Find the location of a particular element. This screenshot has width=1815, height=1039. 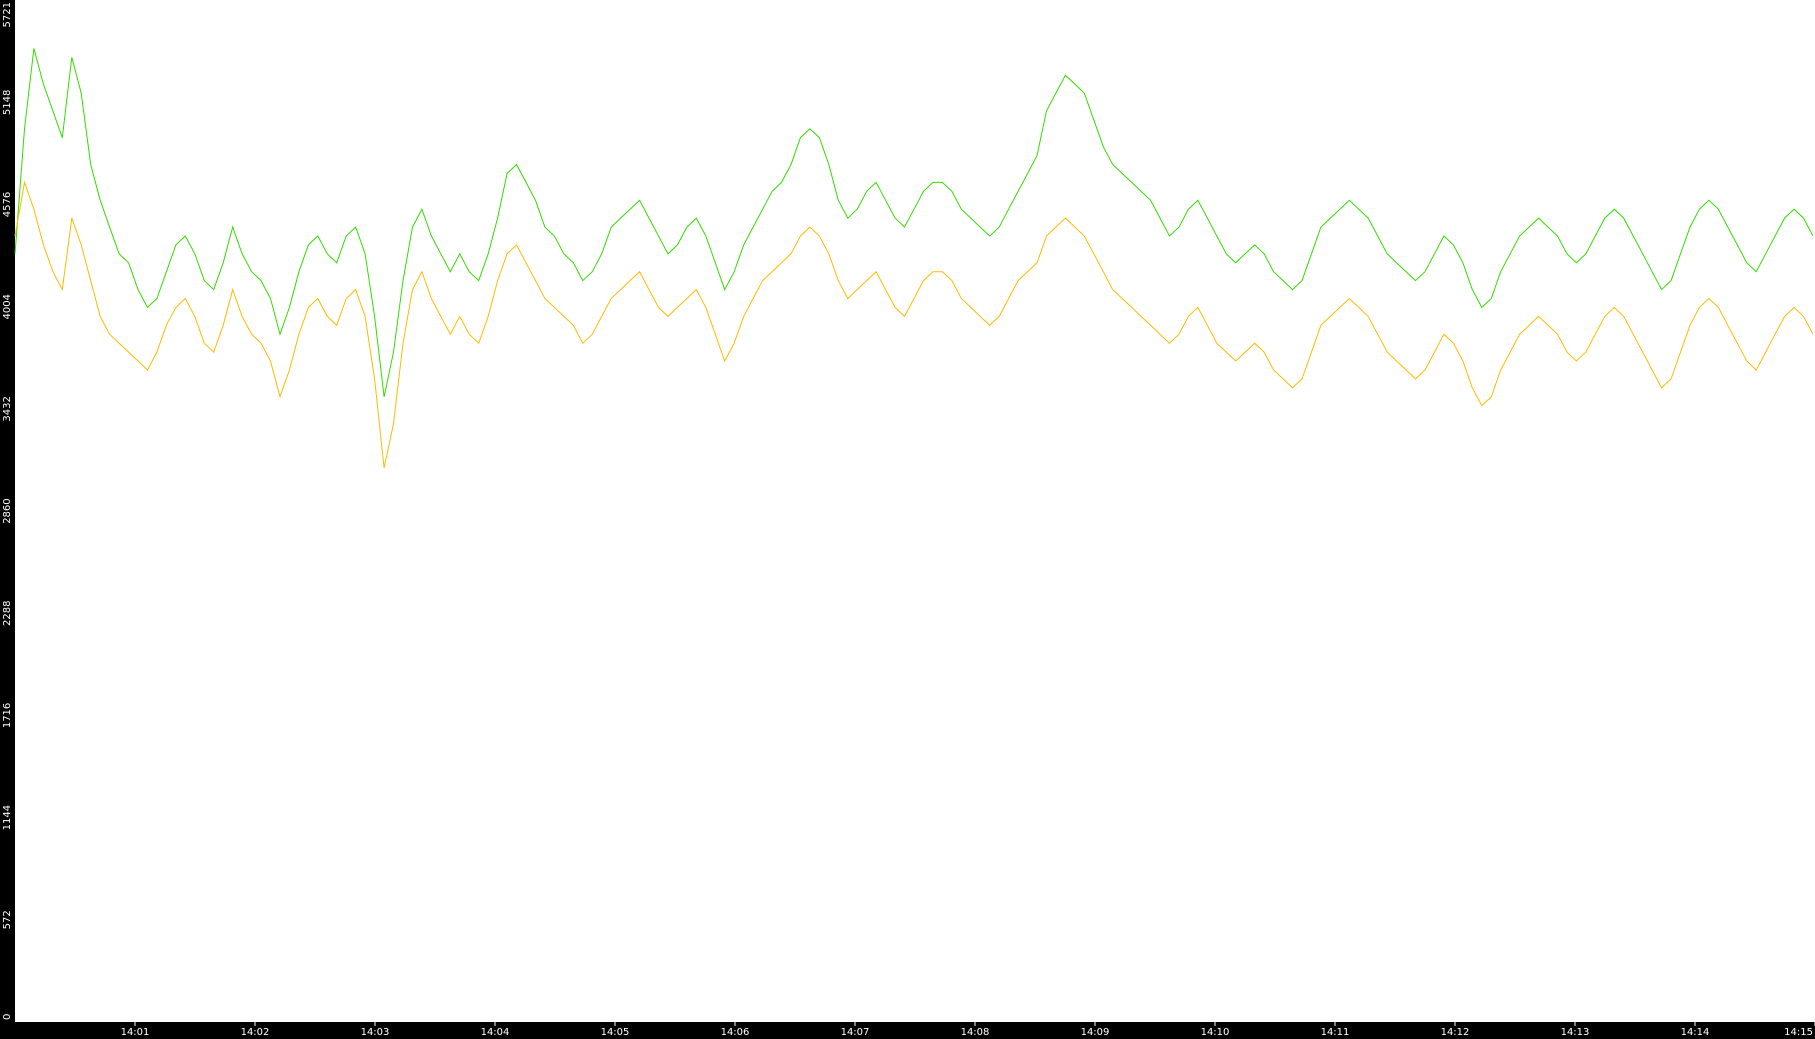

y-tick-label: 5148 is located at coordinates (7, 102).